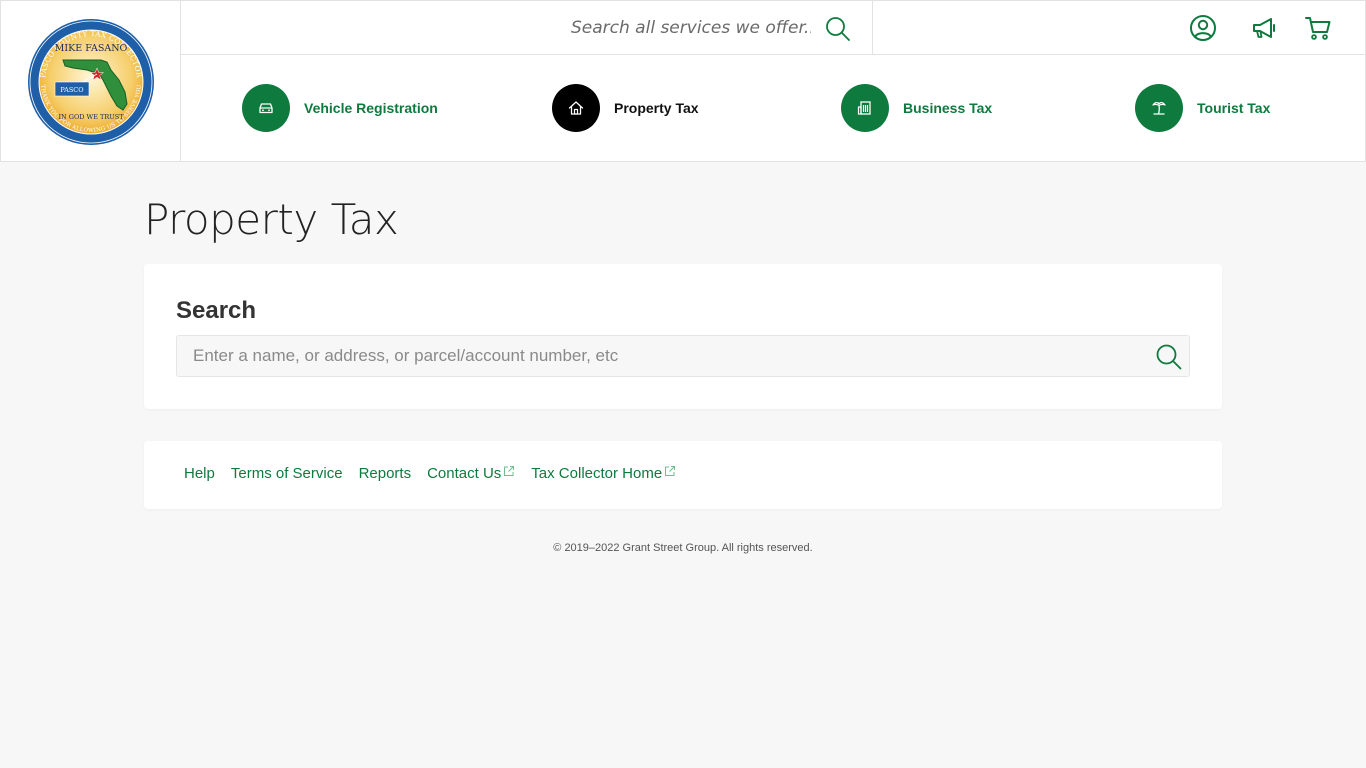 This screenshot has width=1366, height=768. Describe the element at coordinates (287, 473) in the screenshot. I see `footer-link-terms: Terms of Service` at that location.